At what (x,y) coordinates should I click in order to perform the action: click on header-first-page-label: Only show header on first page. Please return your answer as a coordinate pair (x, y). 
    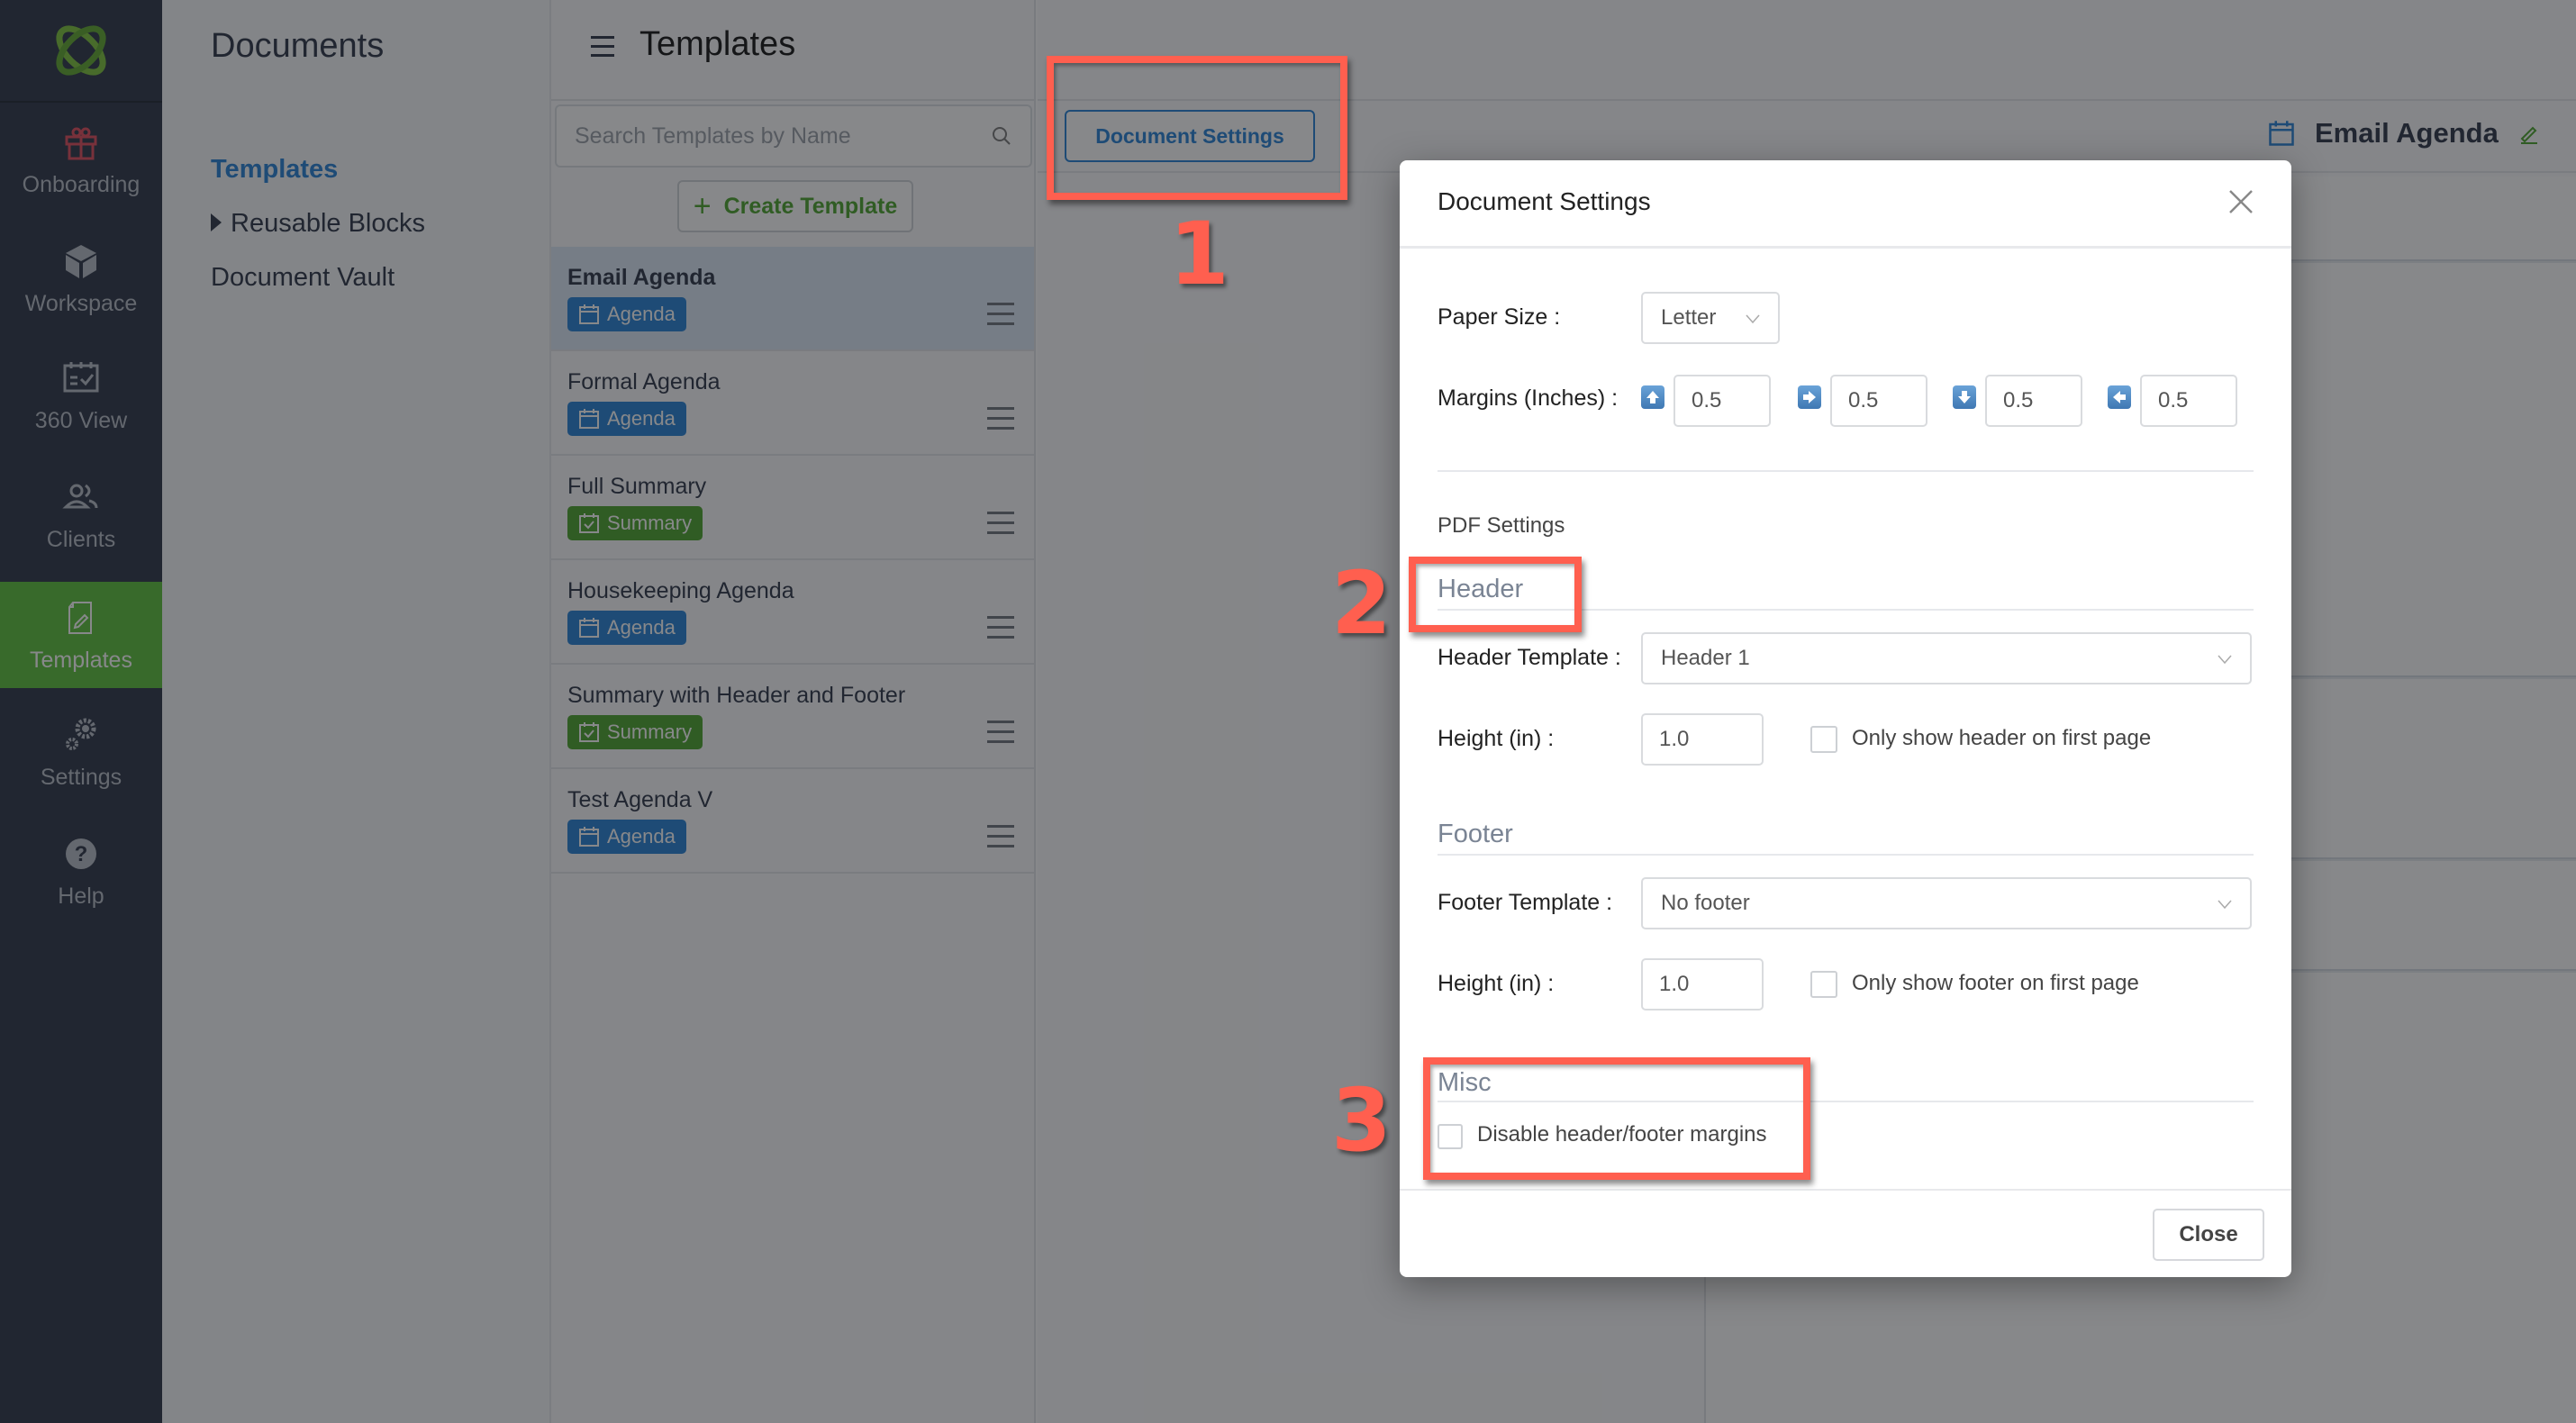
    Looking at the image, I should click on (2002, 738).